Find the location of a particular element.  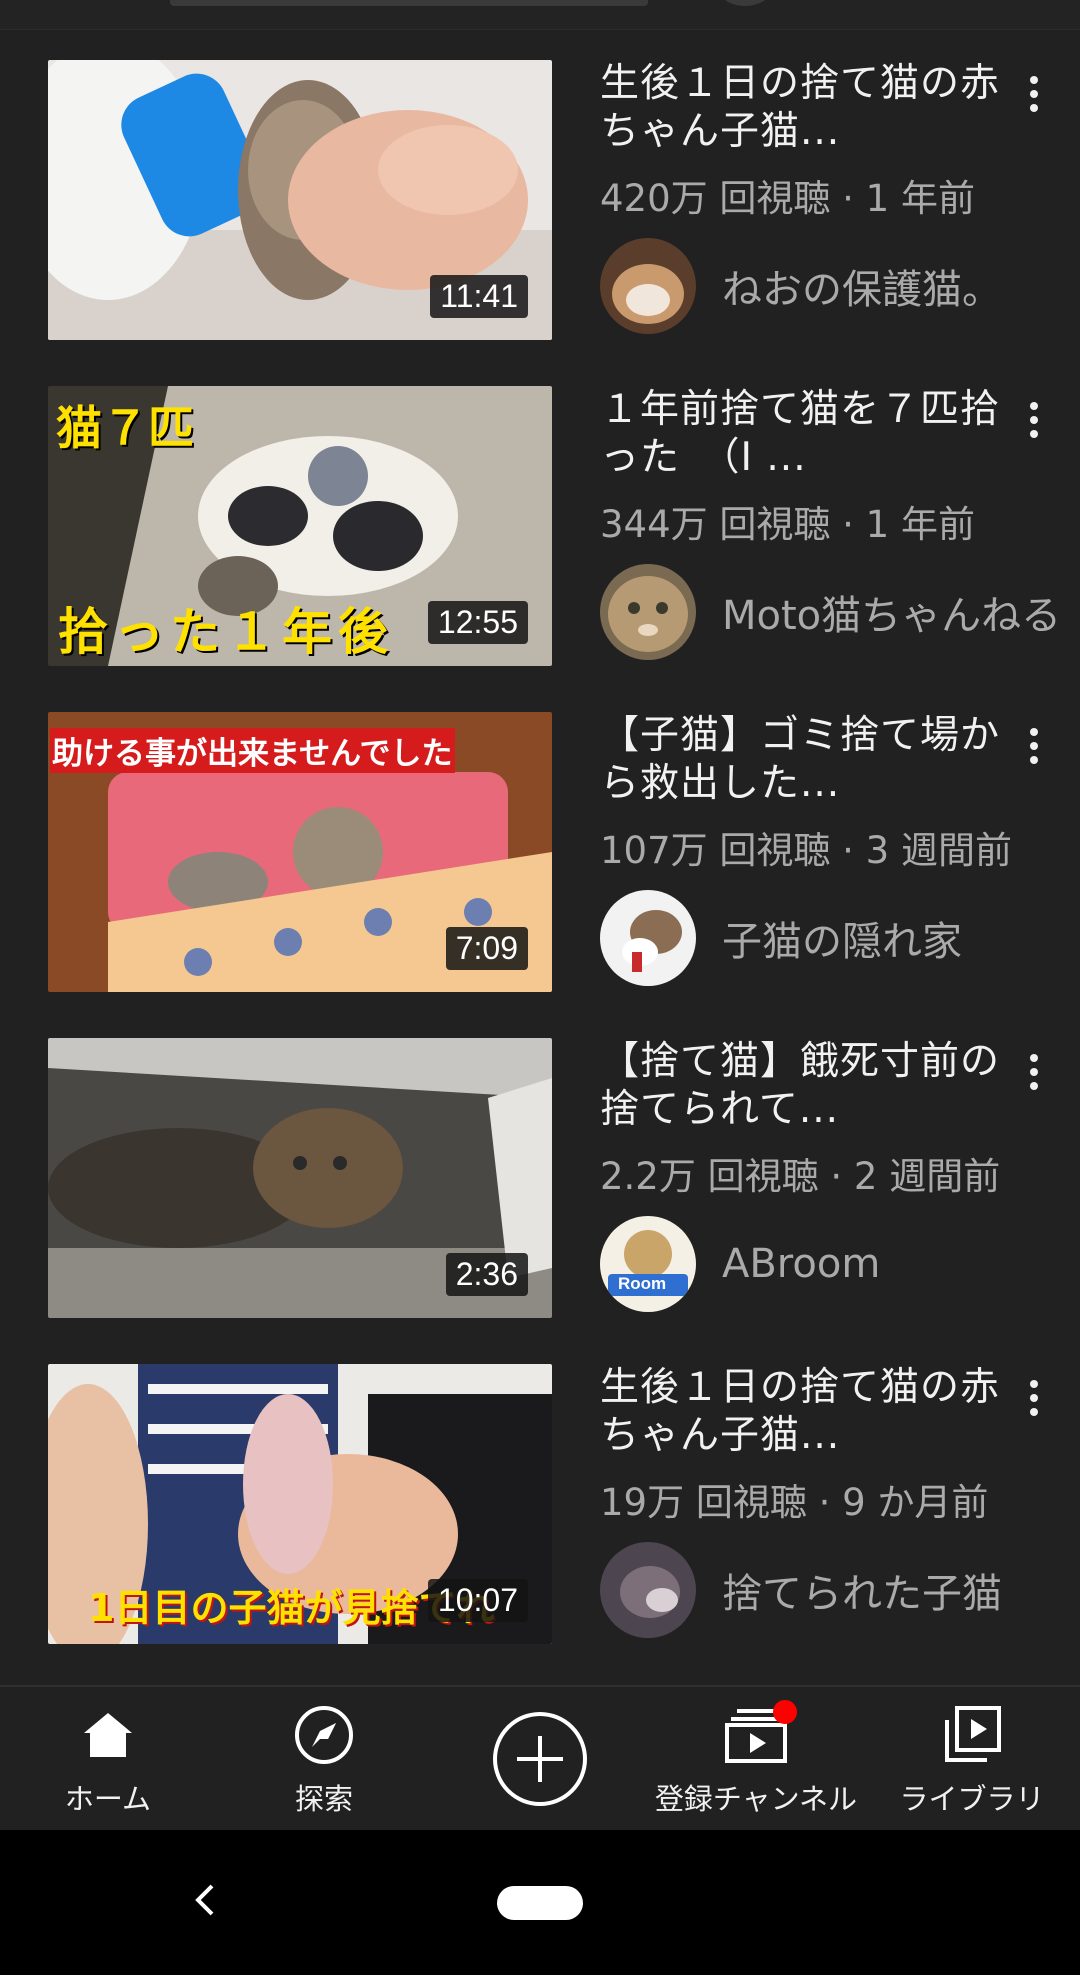

channel-row: ねおの保護猫。 is located at coordinates (801, 286).